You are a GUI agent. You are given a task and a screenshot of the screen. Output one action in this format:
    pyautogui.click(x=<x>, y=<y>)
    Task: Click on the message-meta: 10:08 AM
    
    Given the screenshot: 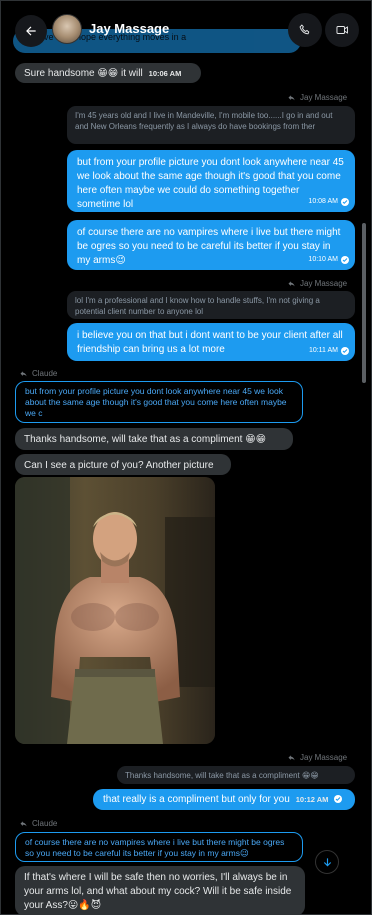 What is the action you would take?
    pyautogui.click(x=328, y=202)
    